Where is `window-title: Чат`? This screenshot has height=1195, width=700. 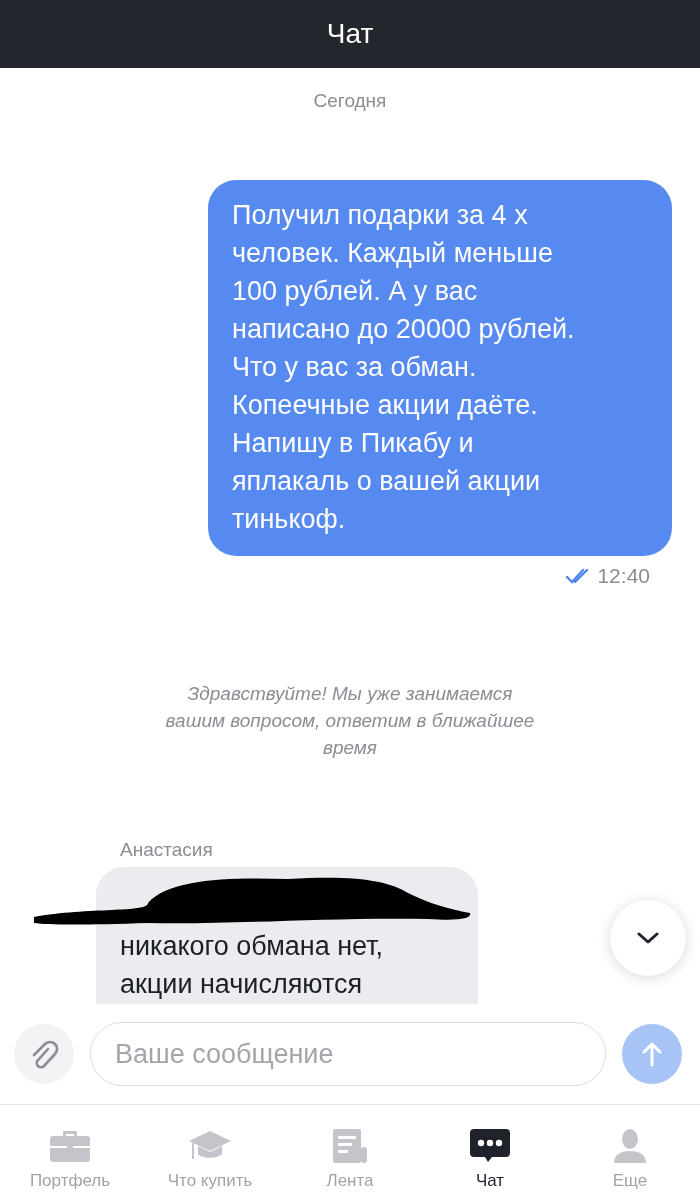
window-title: Чат is located at coordinates (350, 34).